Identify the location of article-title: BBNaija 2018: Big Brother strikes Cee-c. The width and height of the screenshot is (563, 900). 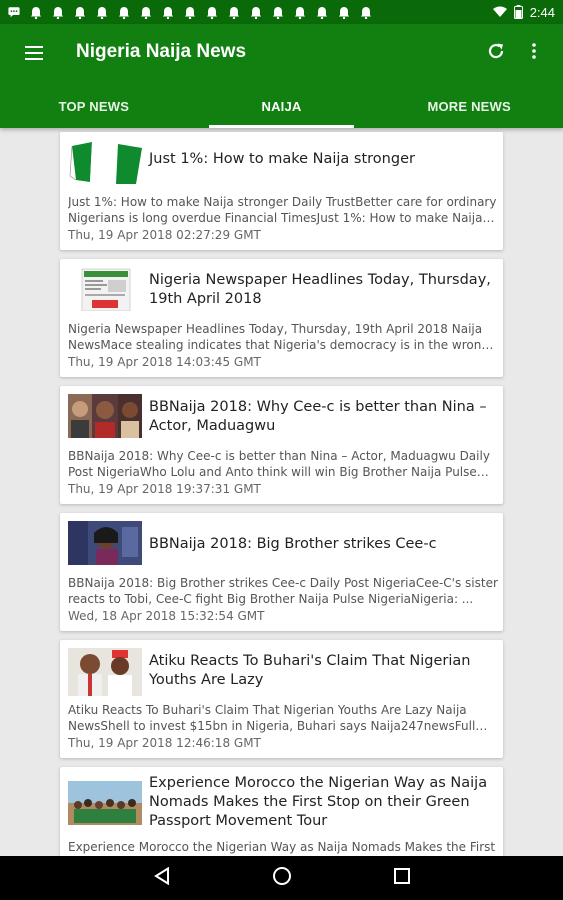
(293, 544).